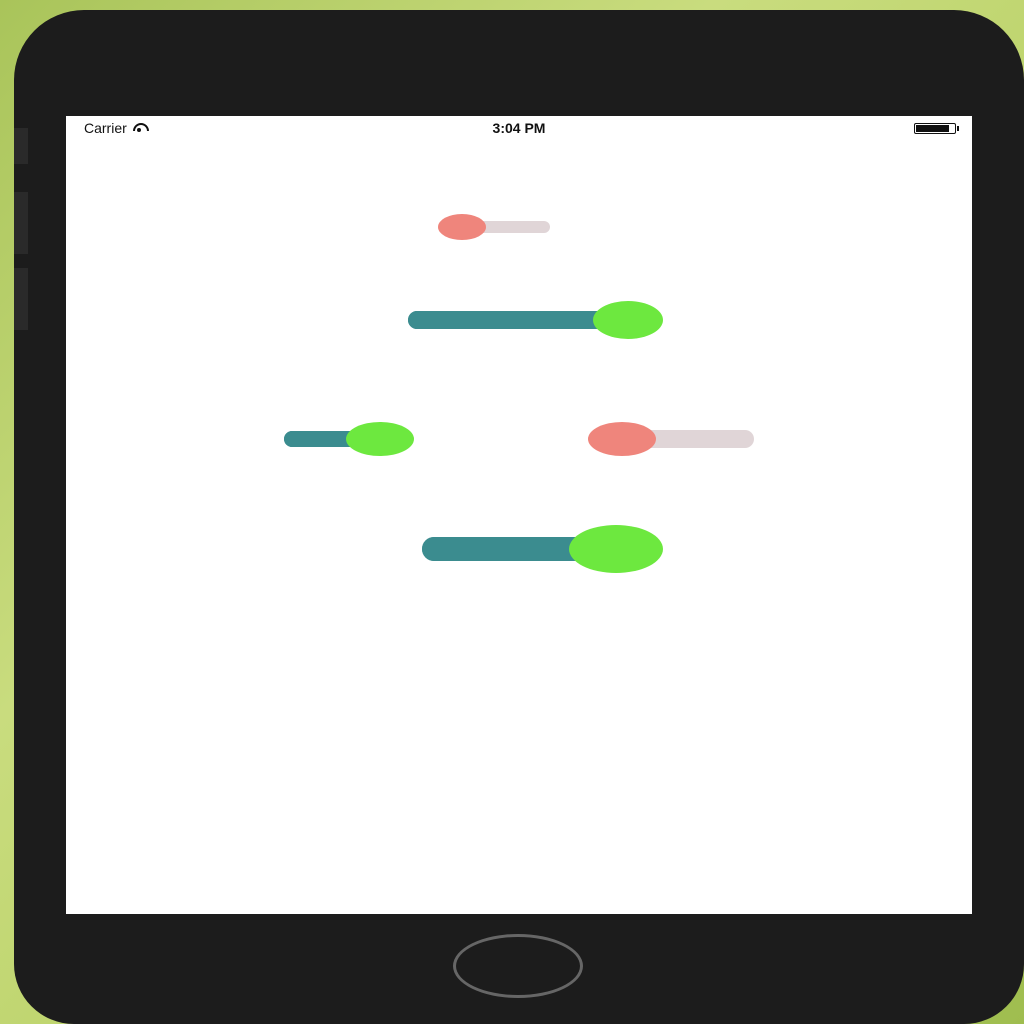 This screenshot has height=1024, width=1024. I want to click on mute-switch, so click(21, 146).